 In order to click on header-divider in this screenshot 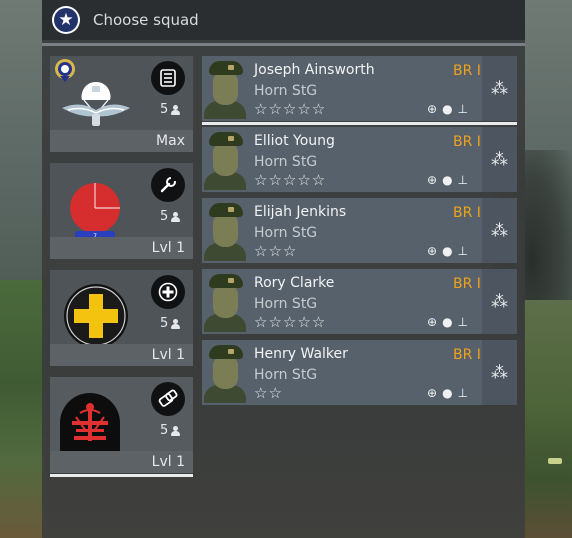, I will do `click(283, 44)`.